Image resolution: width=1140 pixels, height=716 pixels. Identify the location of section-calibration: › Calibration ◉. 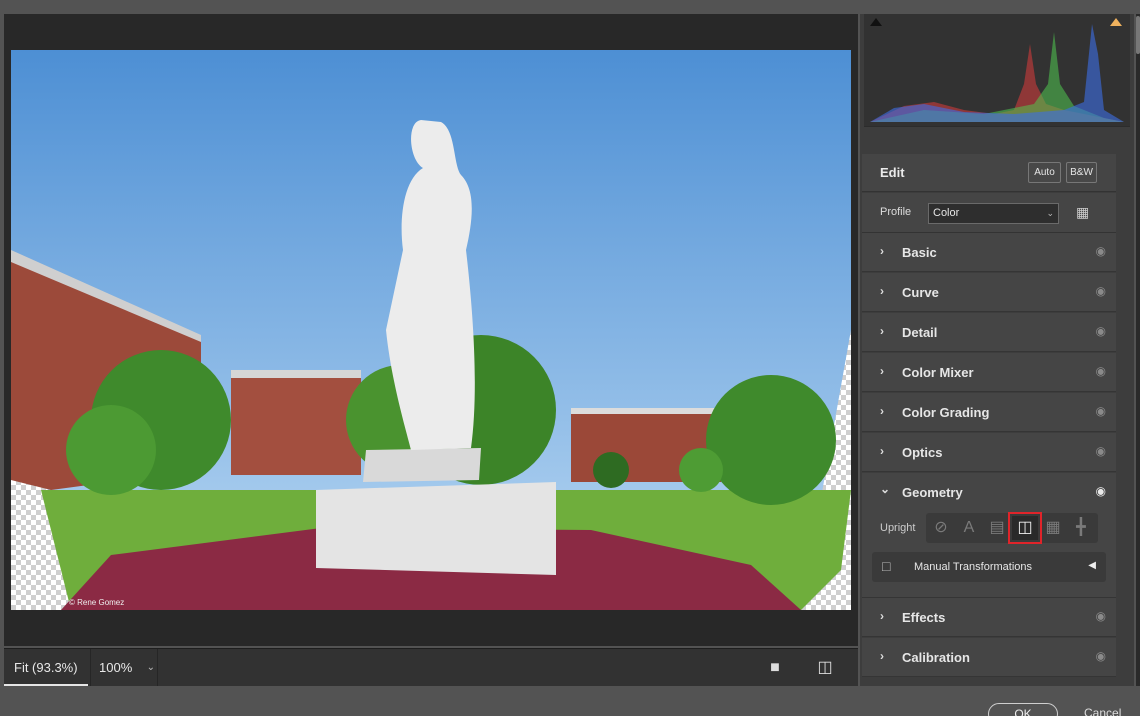
(989, 657).